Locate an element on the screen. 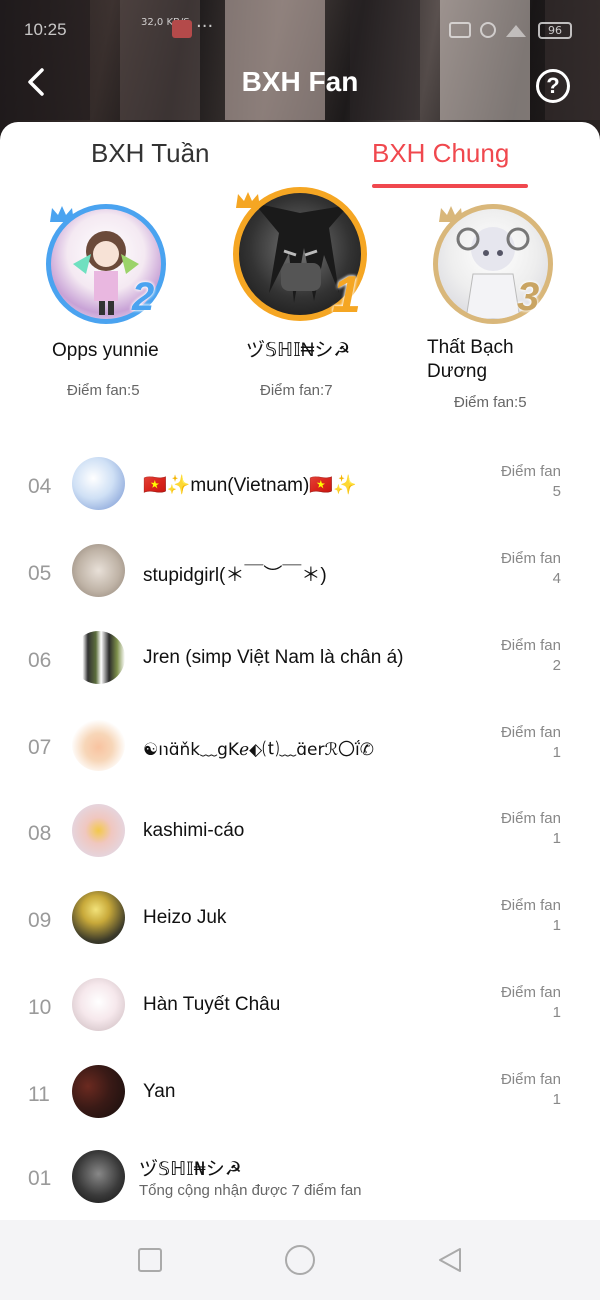 Image resolution: width=600 pixels, height=1300 pixels. question-icon: ? is located at coordinates (553, 85).